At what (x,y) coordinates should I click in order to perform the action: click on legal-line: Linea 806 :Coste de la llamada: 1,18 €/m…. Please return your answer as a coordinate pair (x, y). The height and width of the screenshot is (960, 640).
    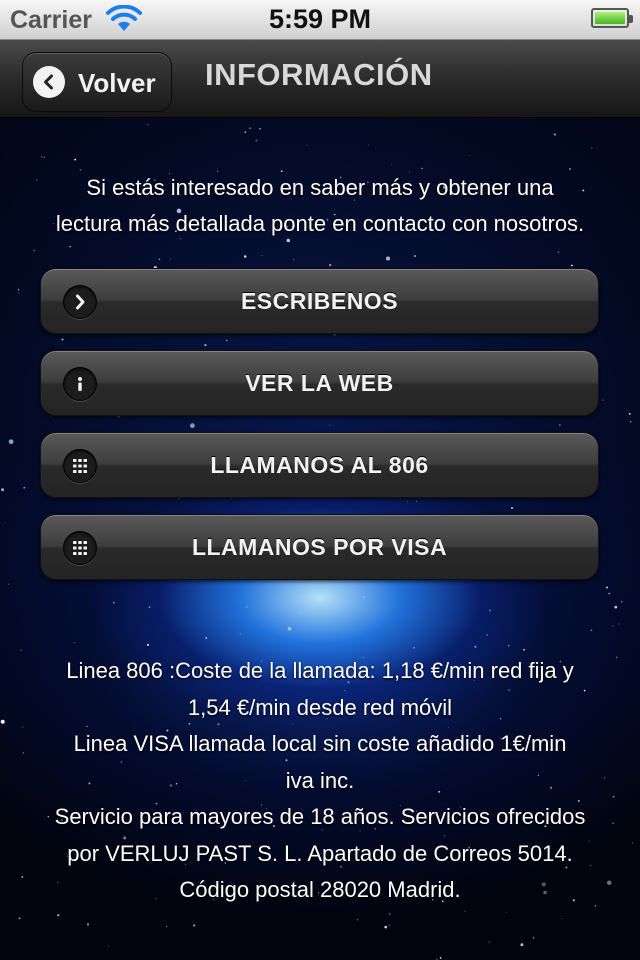
    Looking at the image, I should click on (320, 670).